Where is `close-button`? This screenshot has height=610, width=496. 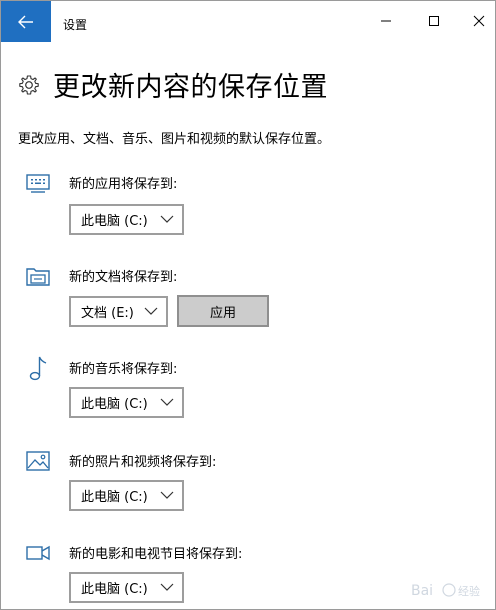 close-button is located at coordinates (479, 21).